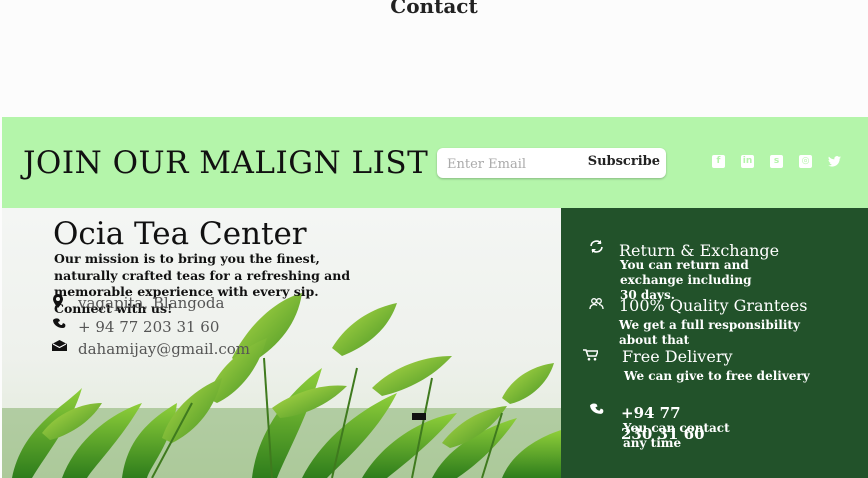 The width and height of the screenshot is (868, 478). I want to click on email-input, so click(517, 164).